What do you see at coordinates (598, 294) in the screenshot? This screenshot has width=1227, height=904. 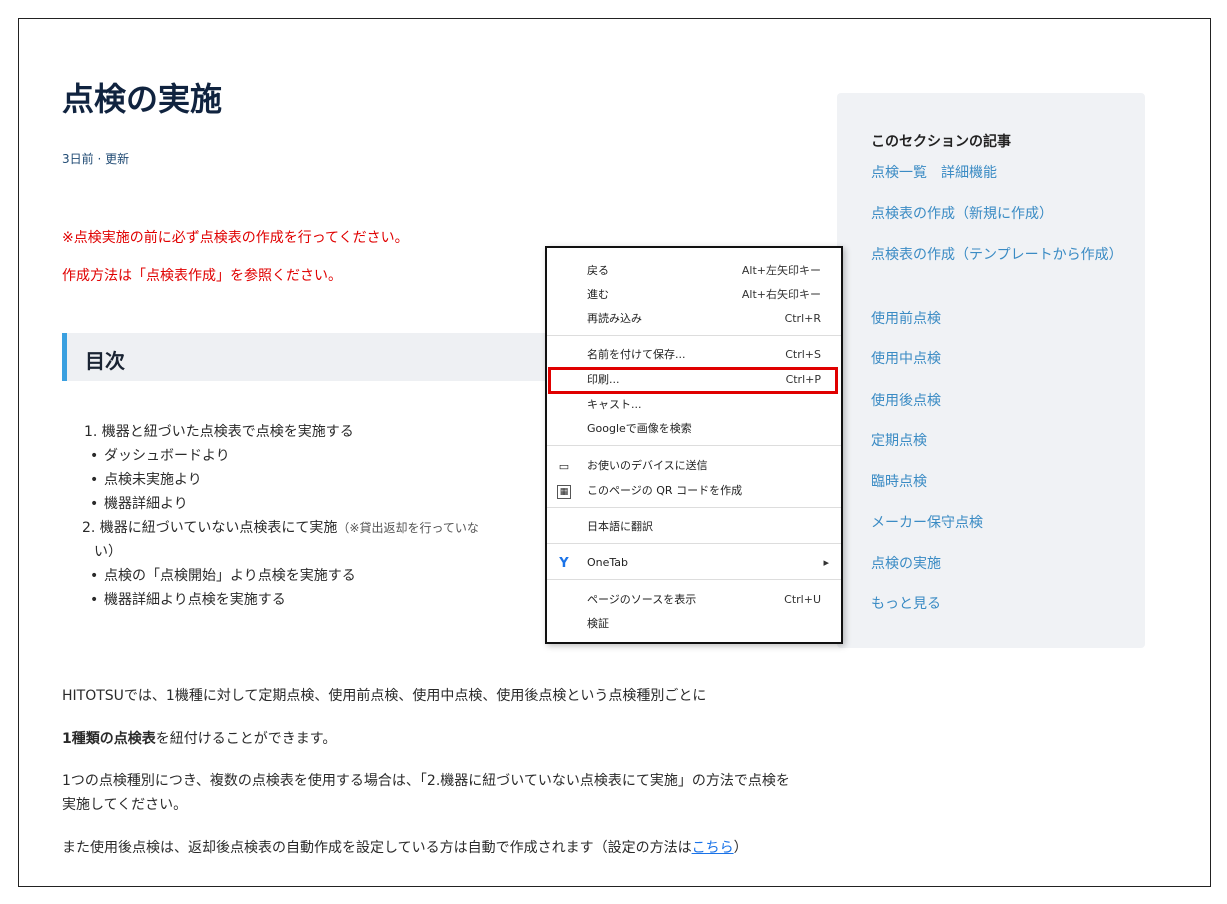 I see `menu-label: 進む` at bounding box center [598, 294].